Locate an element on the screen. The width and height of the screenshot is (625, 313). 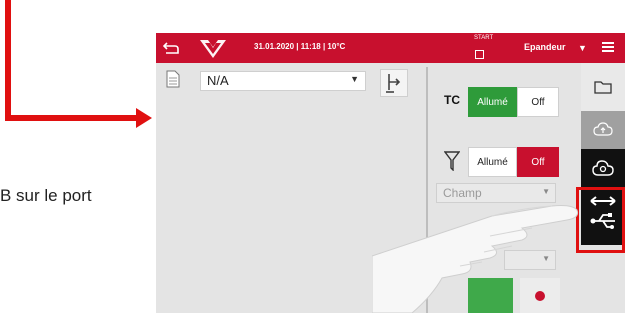
annotation-arrow-head is located at coordinates (144, 118).